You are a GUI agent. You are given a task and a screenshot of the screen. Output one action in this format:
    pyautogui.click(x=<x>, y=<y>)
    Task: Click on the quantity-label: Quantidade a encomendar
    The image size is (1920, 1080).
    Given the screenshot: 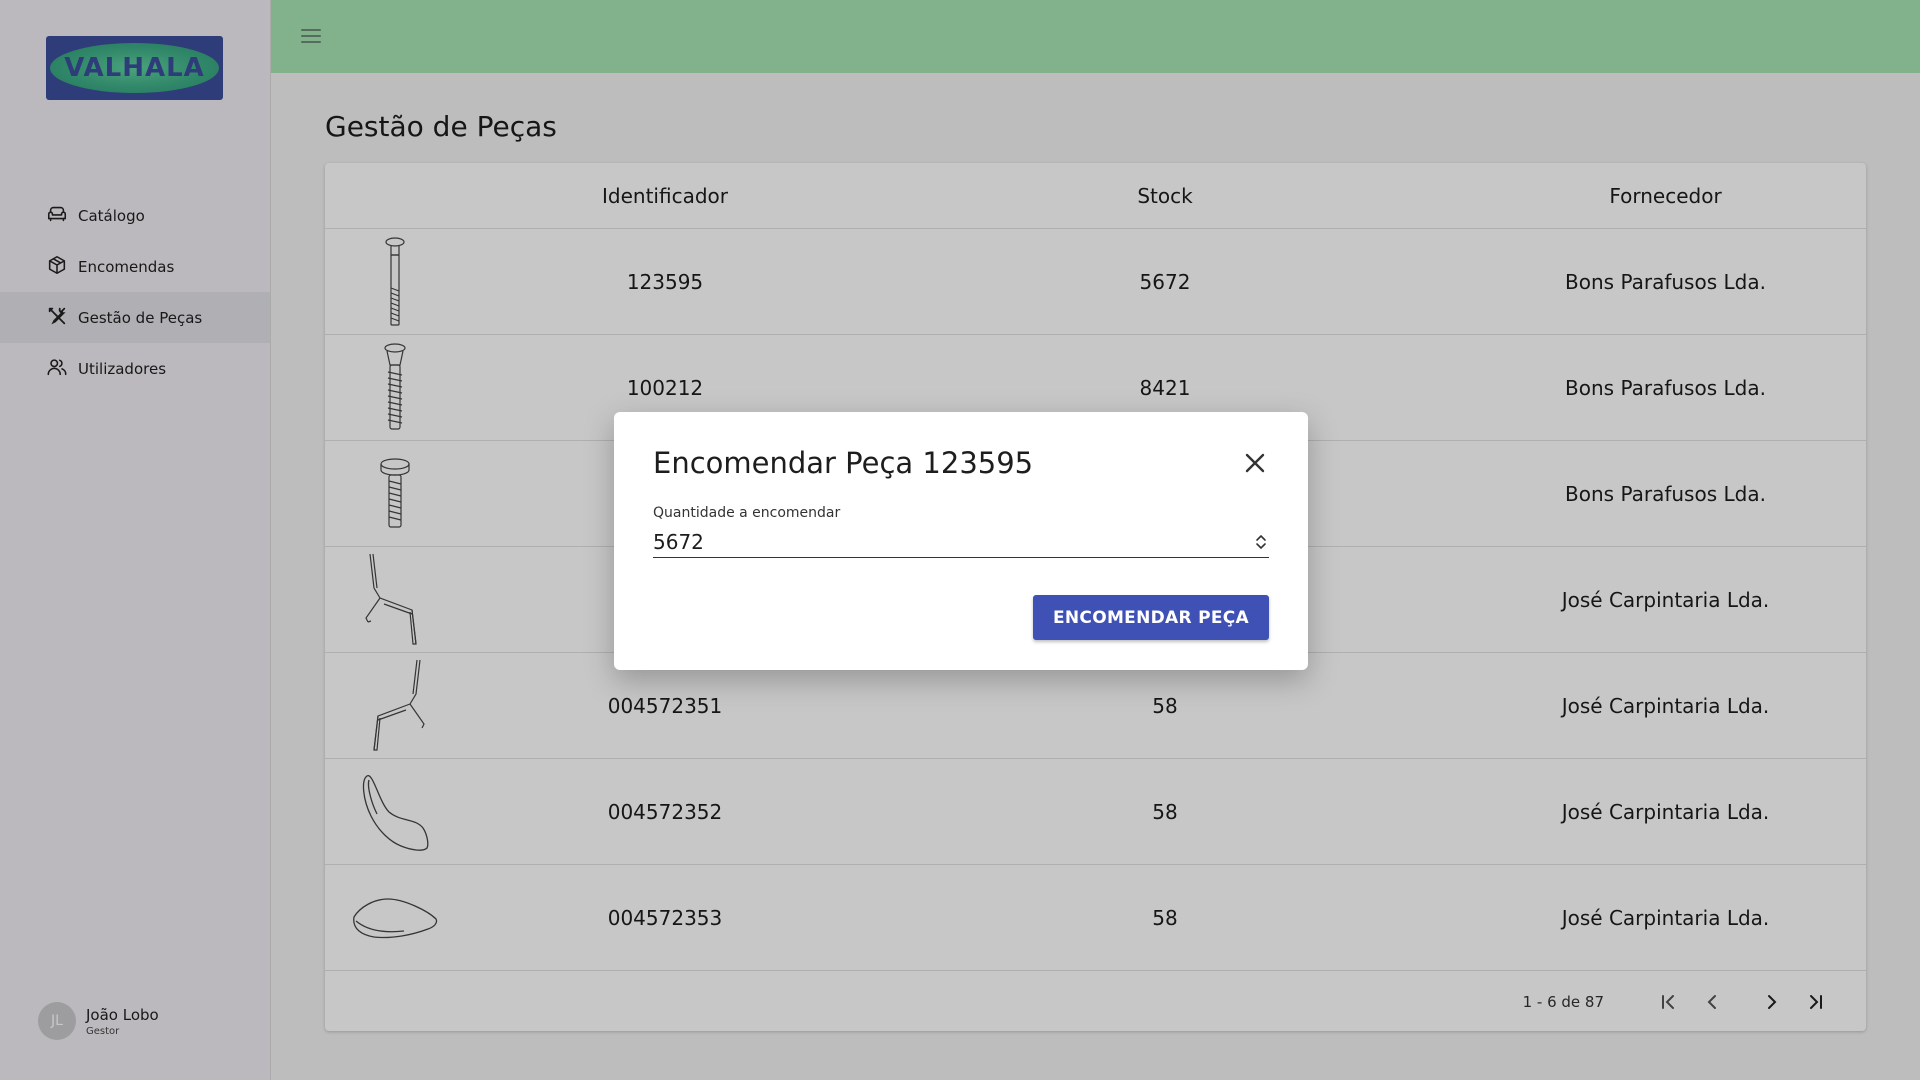 What is the action you would take?
    pyautogui.click(x=747, y=513)
    